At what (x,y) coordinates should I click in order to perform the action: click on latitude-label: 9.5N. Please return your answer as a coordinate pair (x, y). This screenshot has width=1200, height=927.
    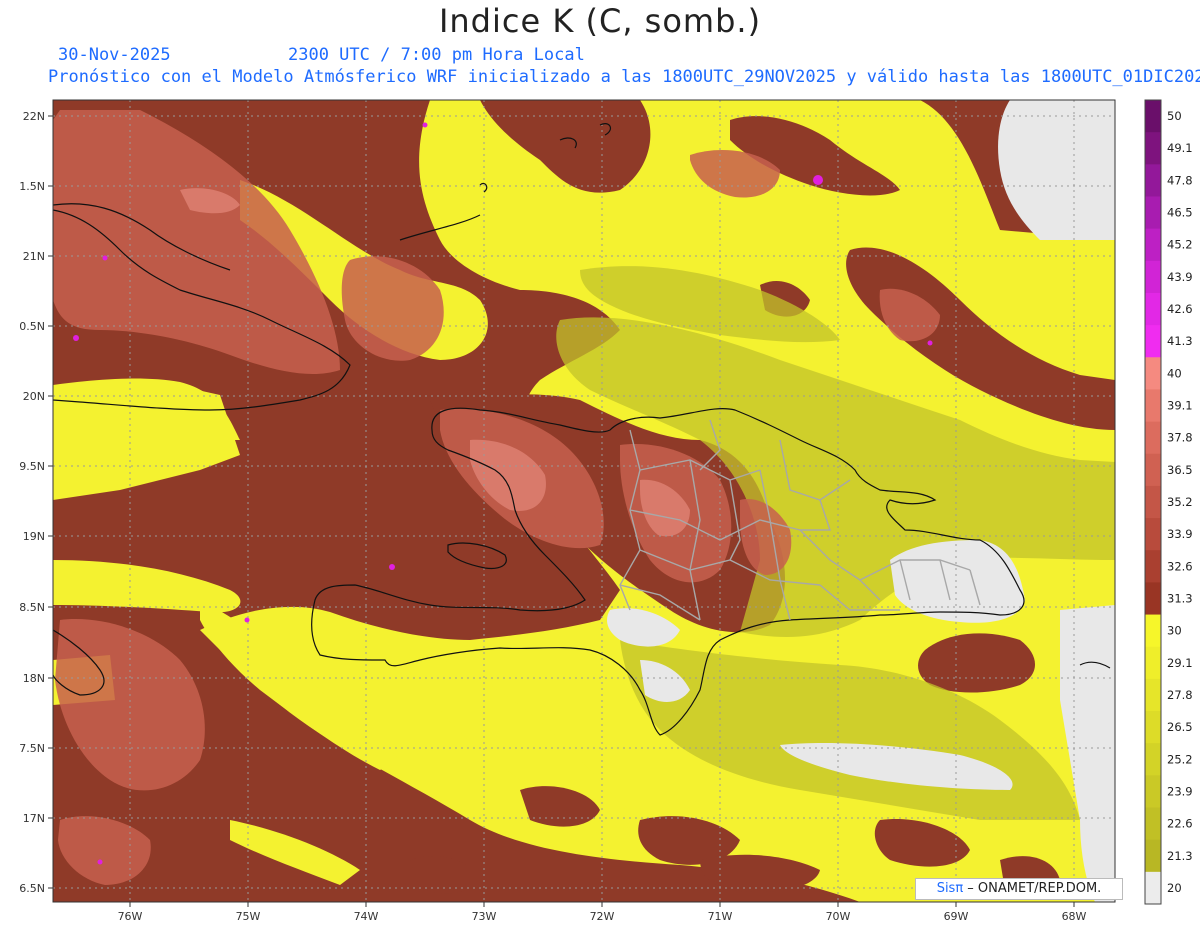
    Looking at the image, I should click on (32, 466).